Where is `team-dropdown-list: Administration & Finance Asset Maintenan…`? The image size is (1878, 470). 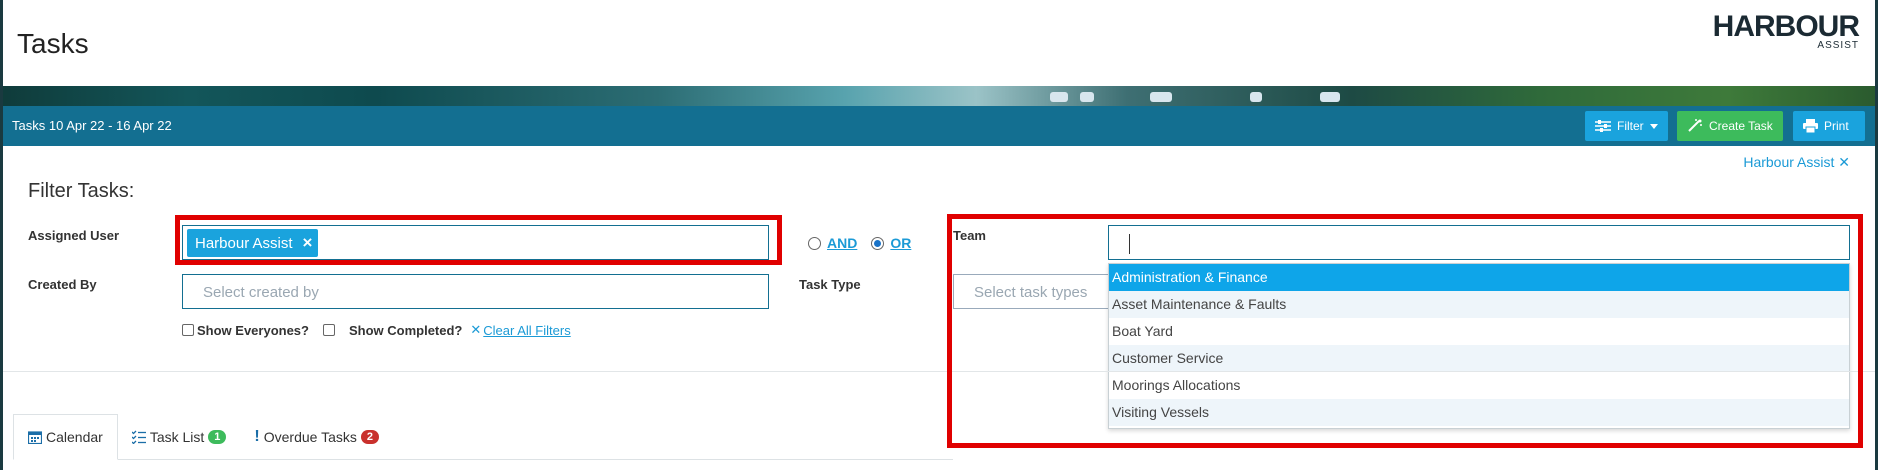 team-dropdown-list: Administration & Finance Asset Maintenan… is located at coordinates (1479, 346).